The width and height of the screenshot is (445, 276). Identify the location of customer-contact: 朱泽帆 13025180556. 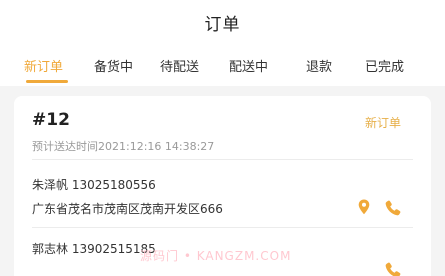
(94, 185).